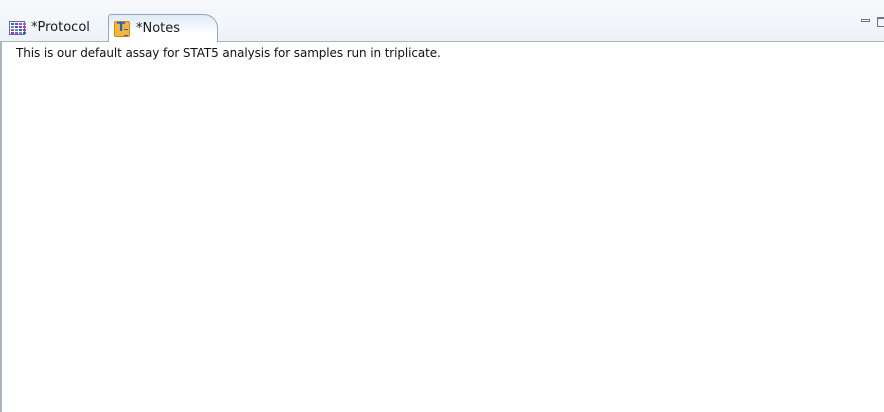  I want to click on tab-notes: *Notes, so click(163, 28).